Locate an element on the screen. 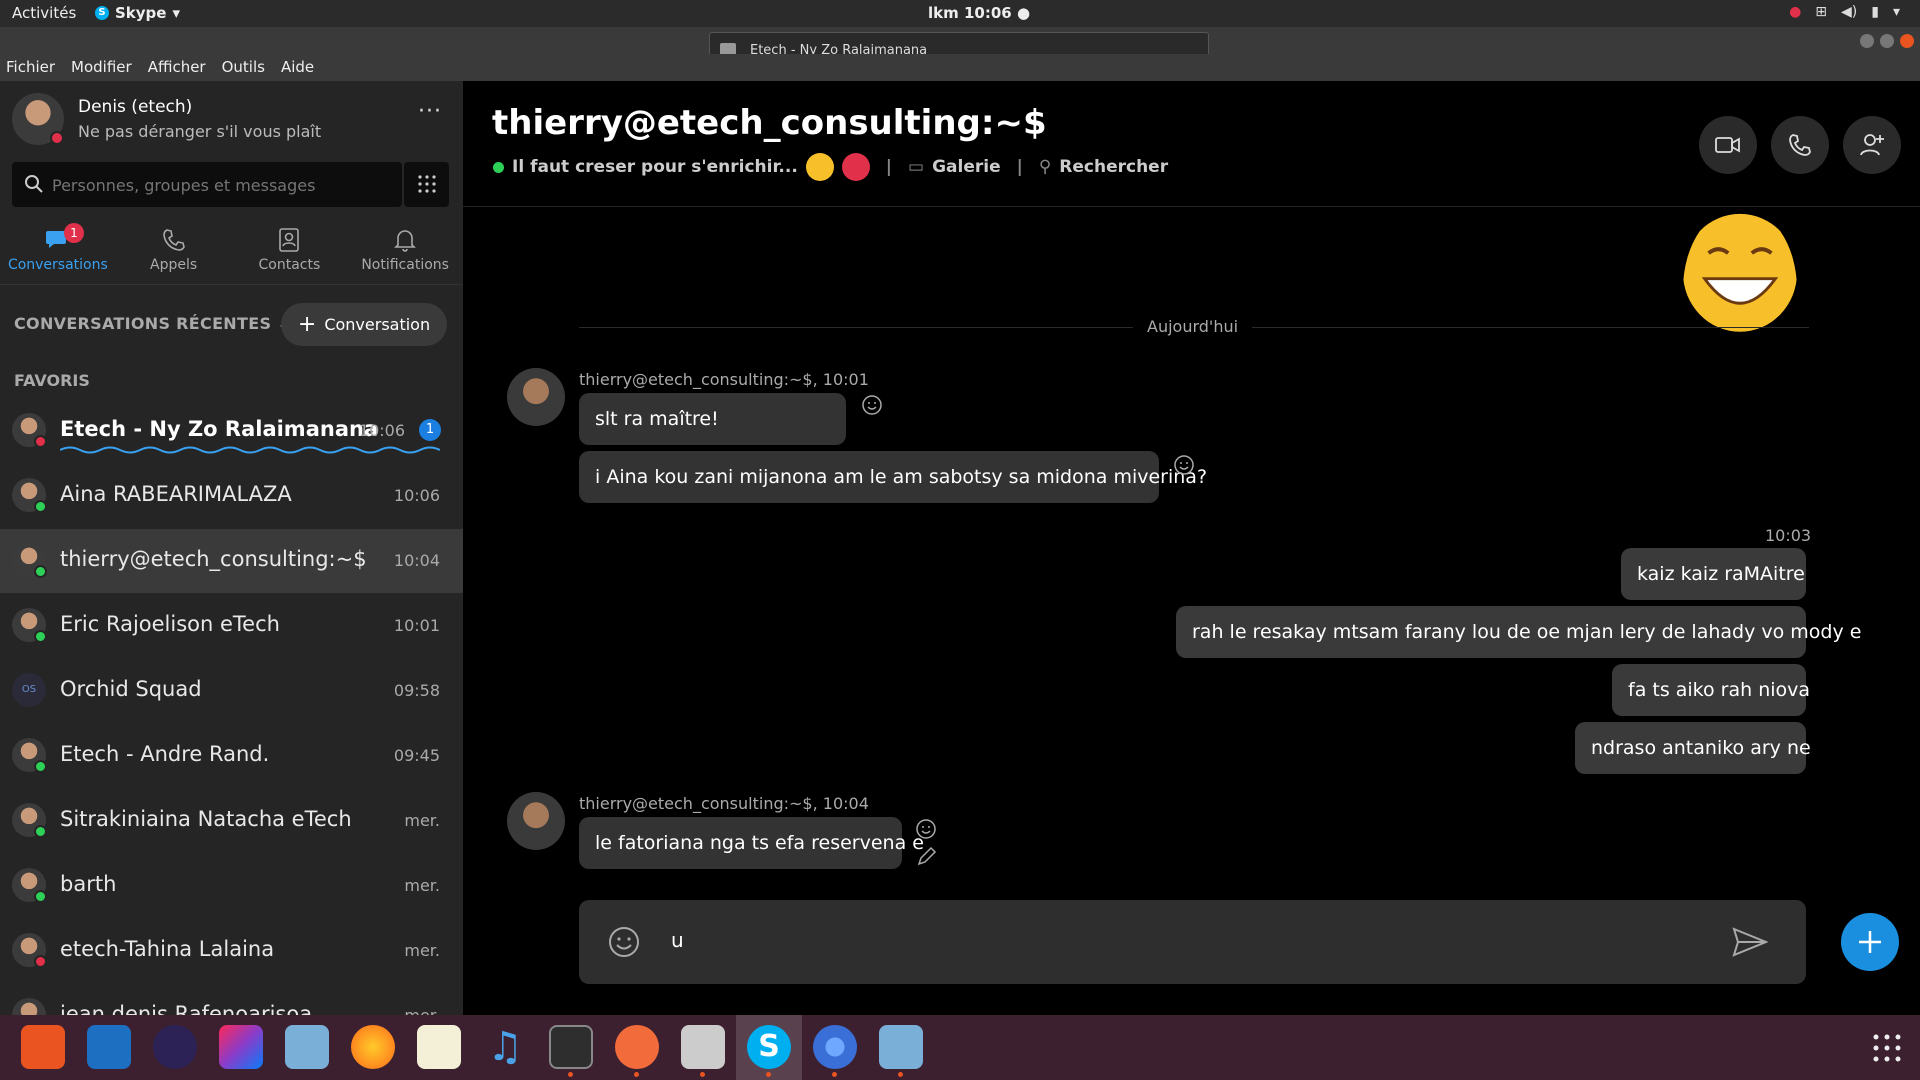 This screenshot has width=1920, height=1080. postman-icon is located at coordinates (637, 1047).